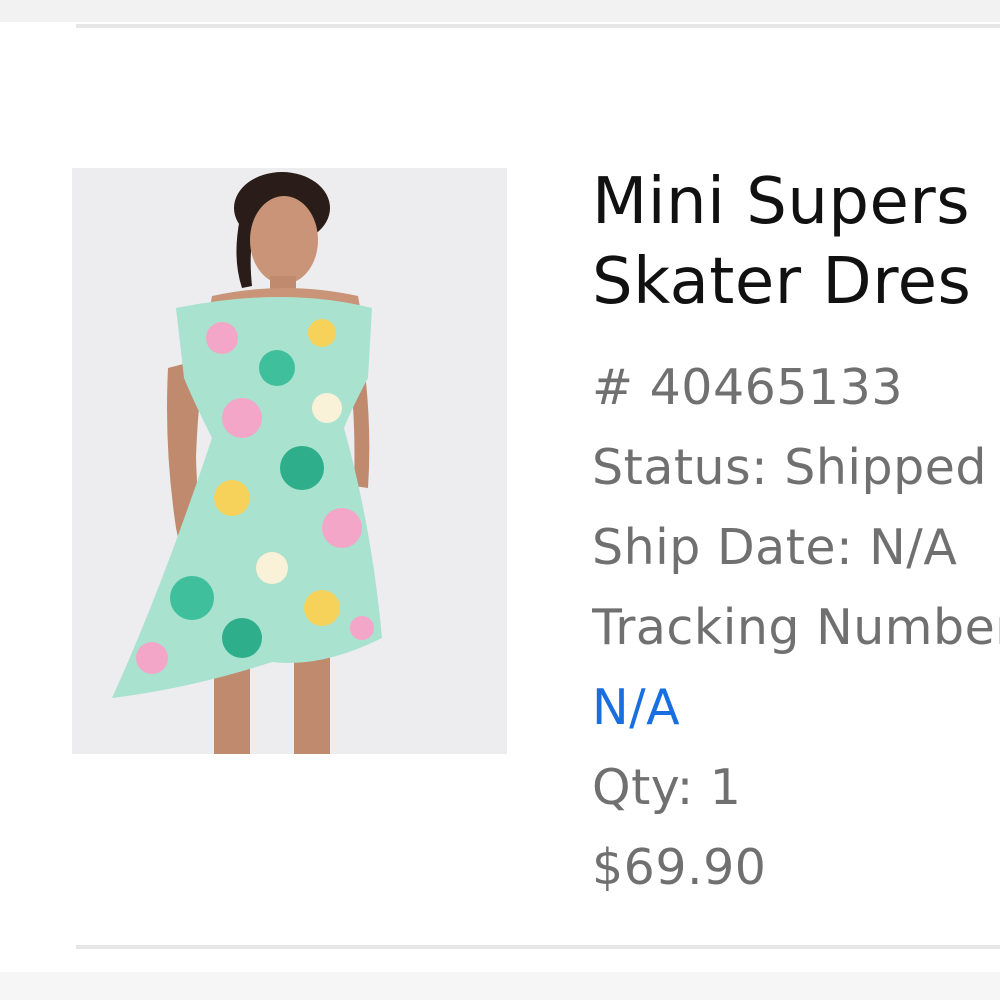  I want to click on tracking-number-label: Tracking Number:, so click(796, 627).